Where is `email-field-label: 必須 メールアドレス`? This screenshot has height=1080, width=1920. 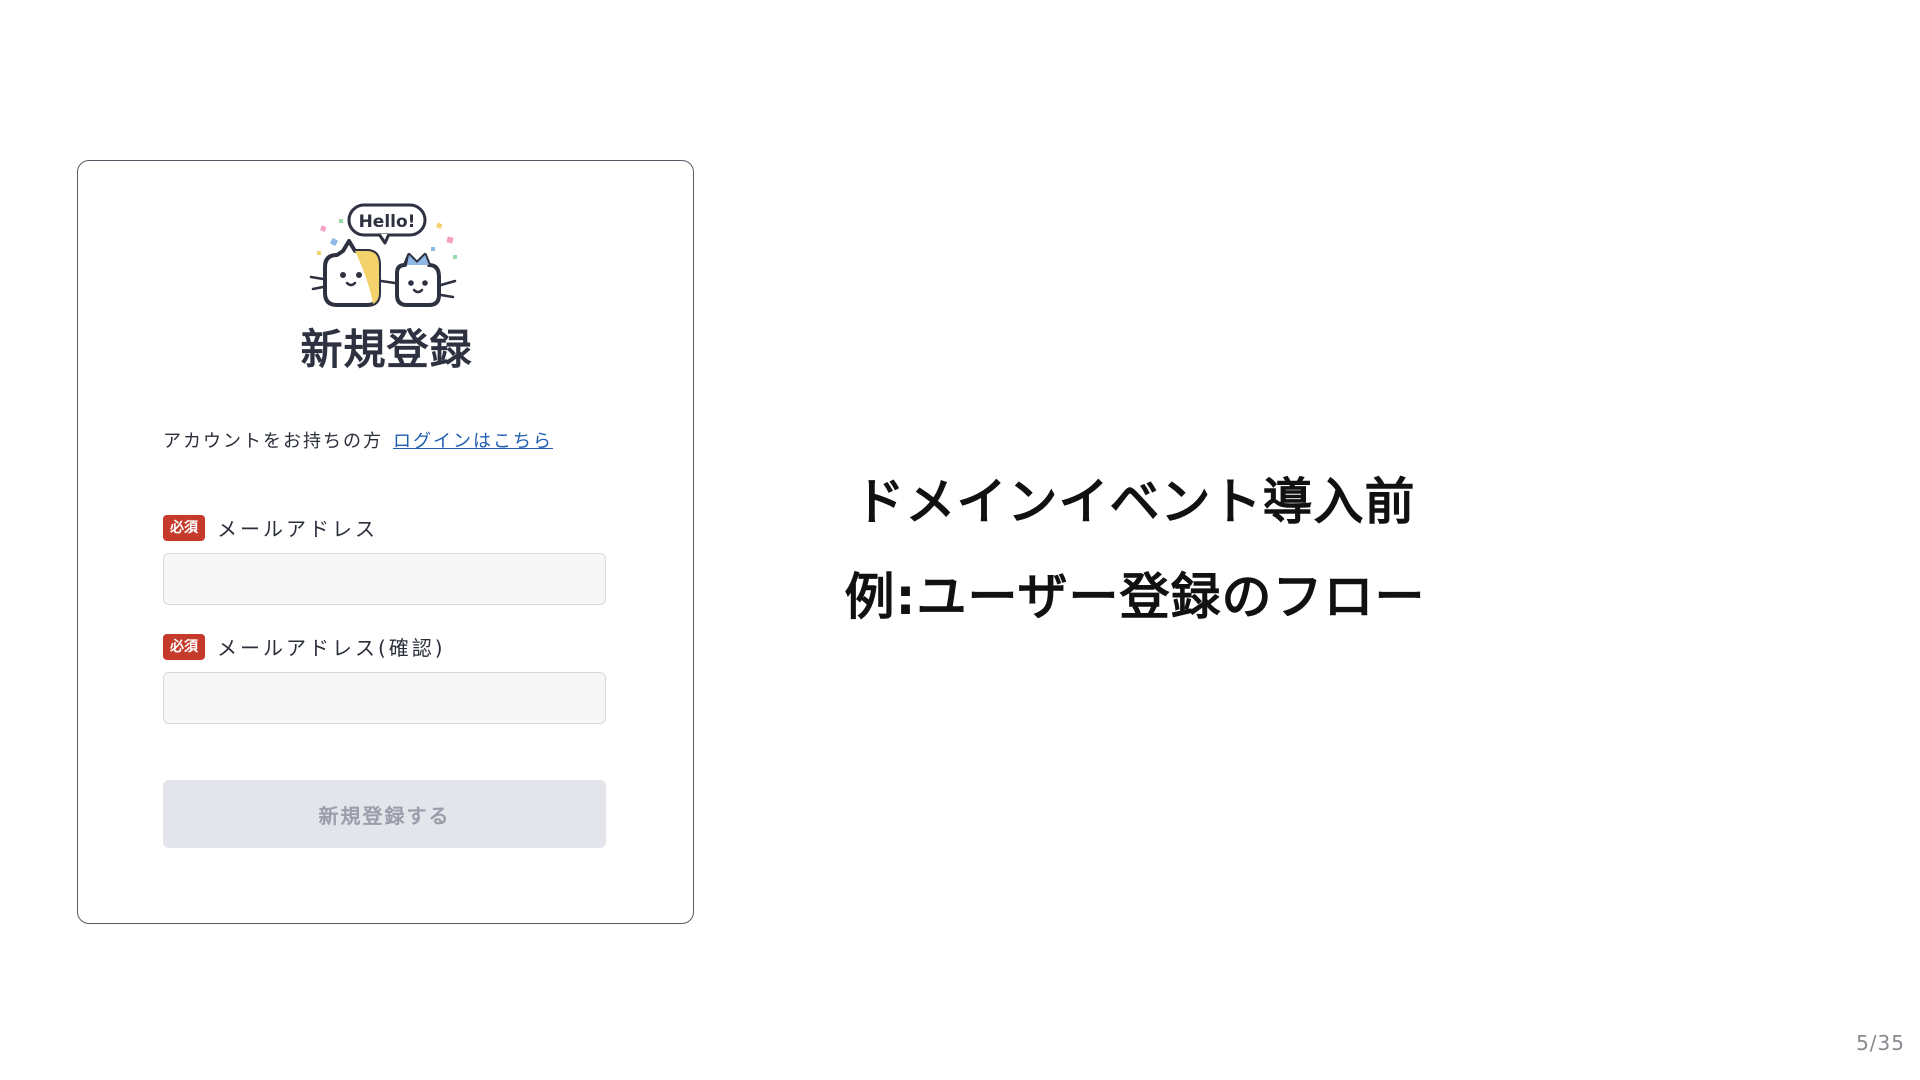 email-field-label: 必須 メールアドレス is located at coordinates (270, 527).